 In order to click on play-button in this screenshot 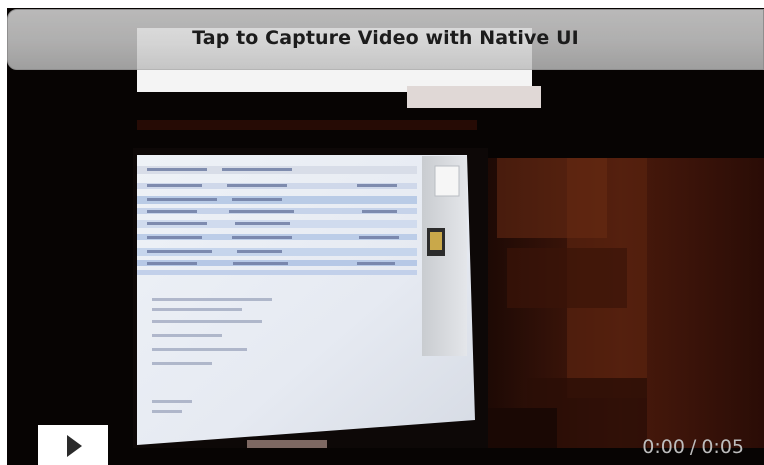, I will do `click(73, 445)`.